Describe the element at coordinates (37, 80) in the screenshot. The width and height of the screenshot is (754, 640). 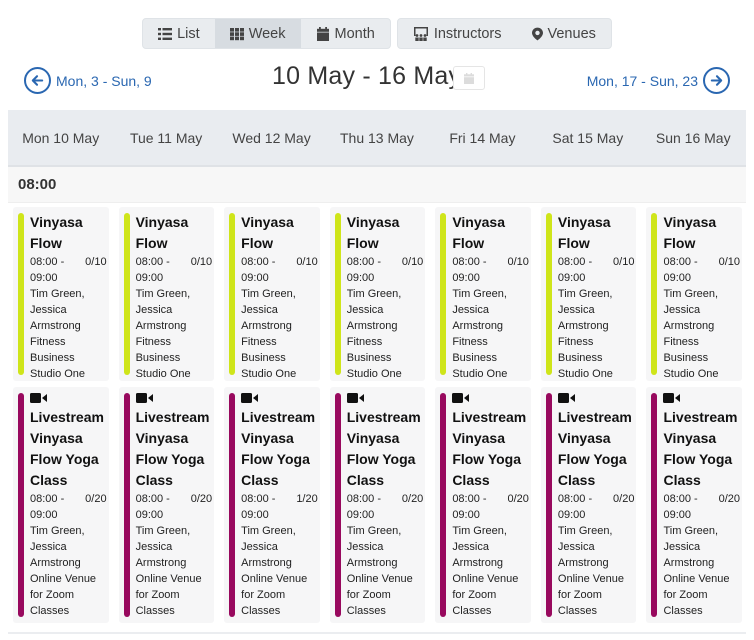
I see `arrow-left-circle-icon` at that location.